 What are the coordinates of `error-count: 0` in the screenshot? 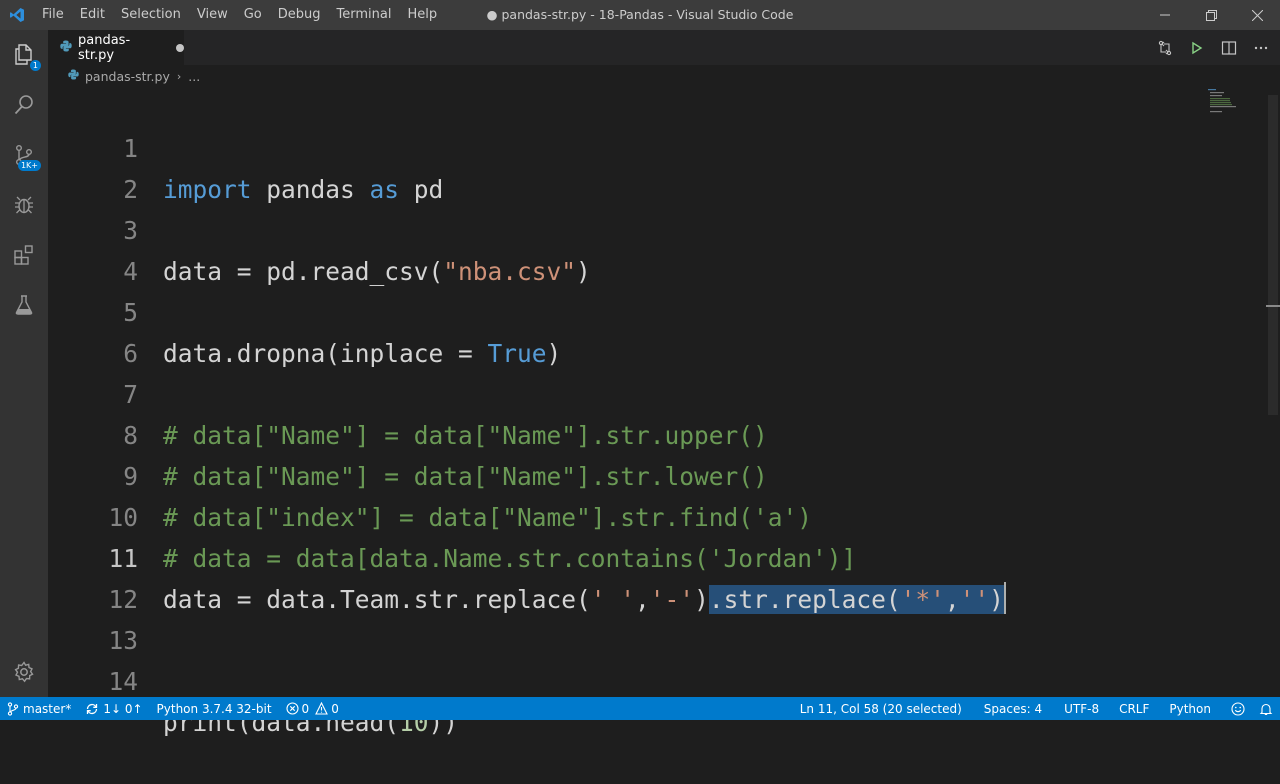 It's located at (305, 708).